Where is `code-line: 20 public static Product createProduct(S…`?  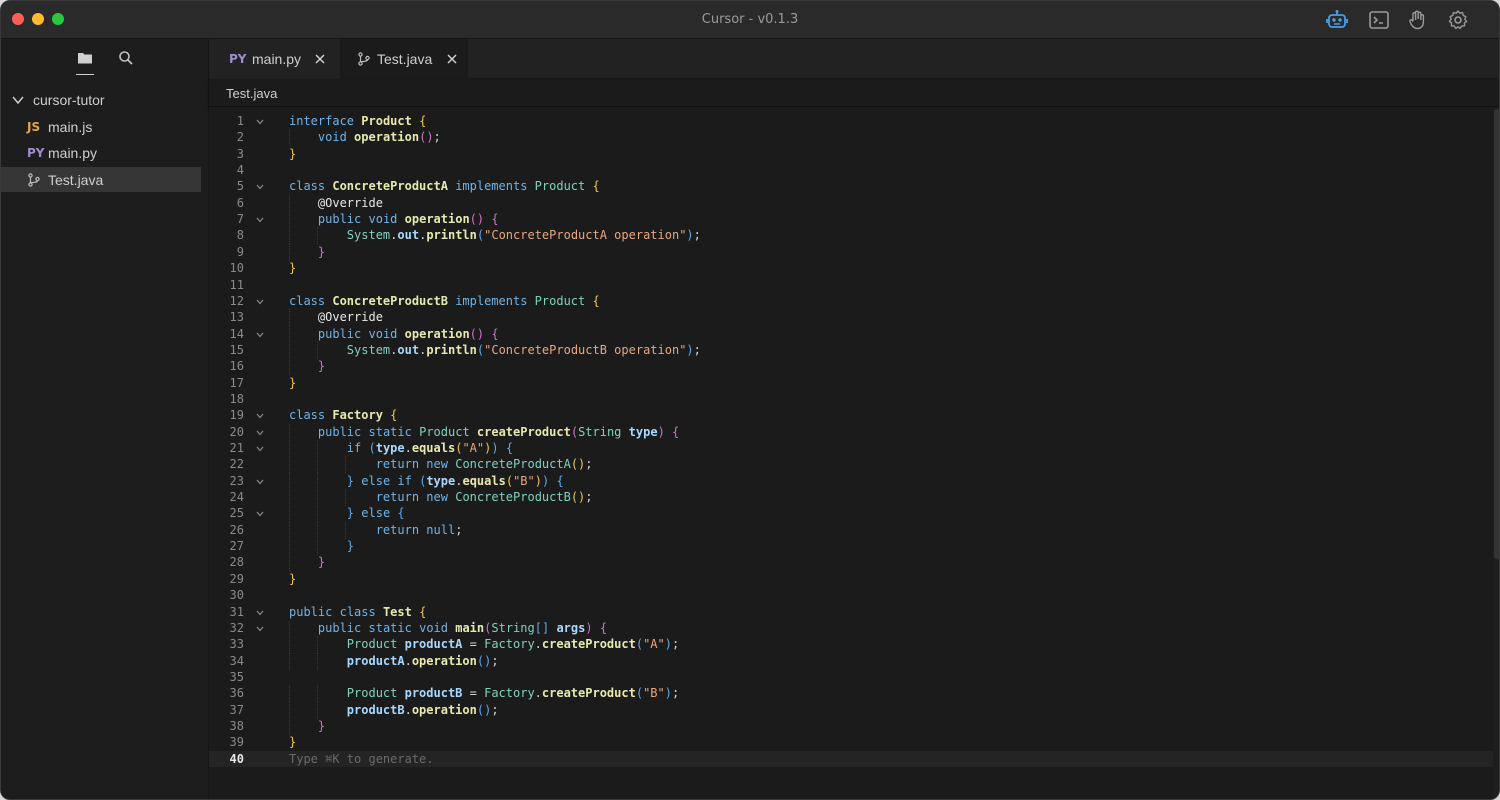 code-line: 20 public static Product createProduct(S… is located at coordinates (851, 432).